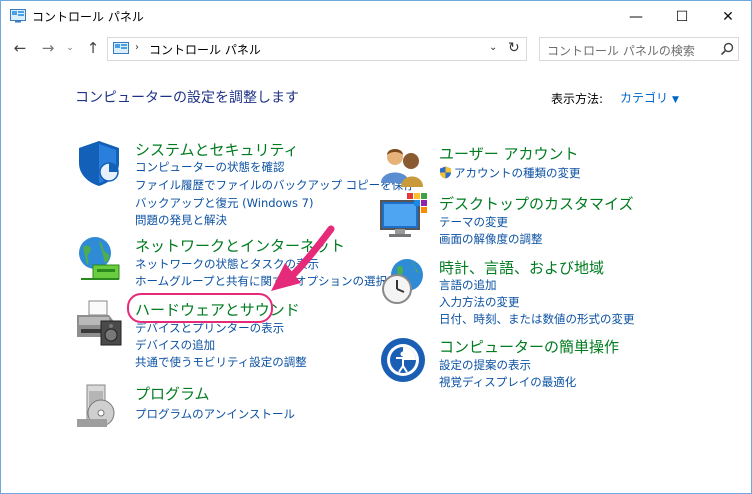 The image size is (752, 494). What do you see at coordinates (217, 149) in the screenshot?
I see `category-title-system-security: システムとセキュリティ` at bounding box center [217, 149].